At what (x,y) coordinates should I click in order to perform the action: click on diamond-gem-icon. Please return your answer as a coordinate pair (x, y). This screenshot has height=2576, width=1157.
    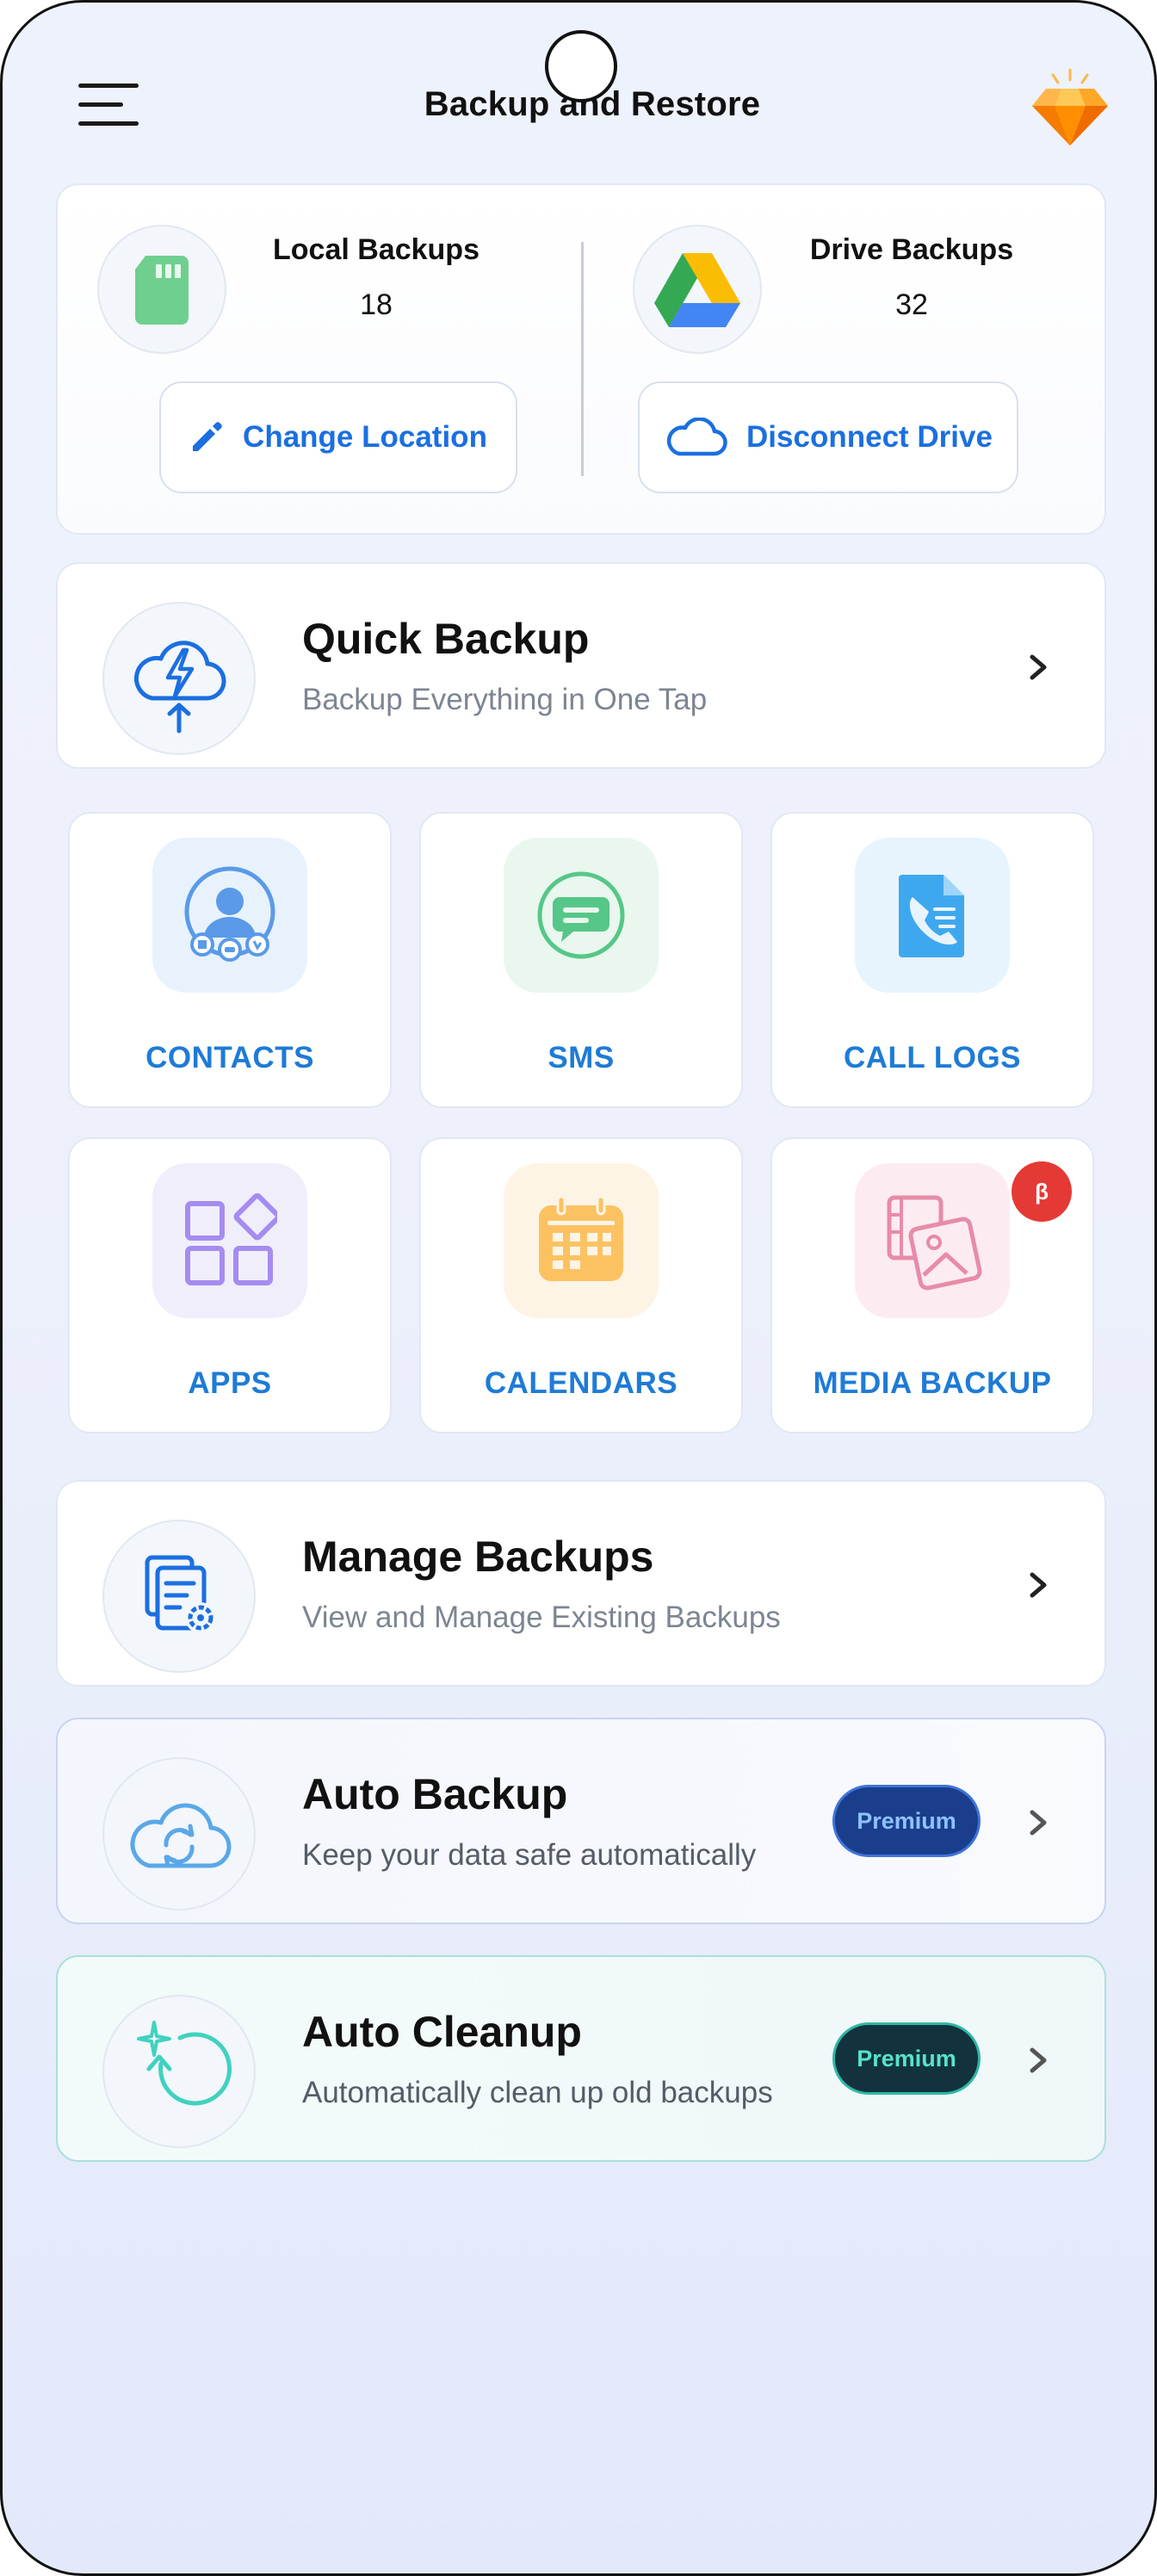
    Looking at the image, I should click on (1070, 109).